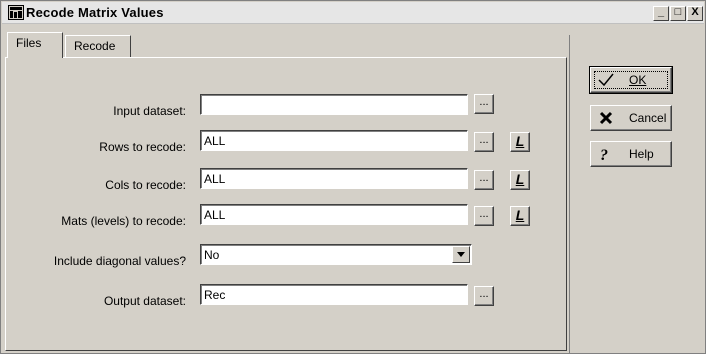 The image size is (706, 354). I want to click on ok-button-label: OK, so click(638, 80).